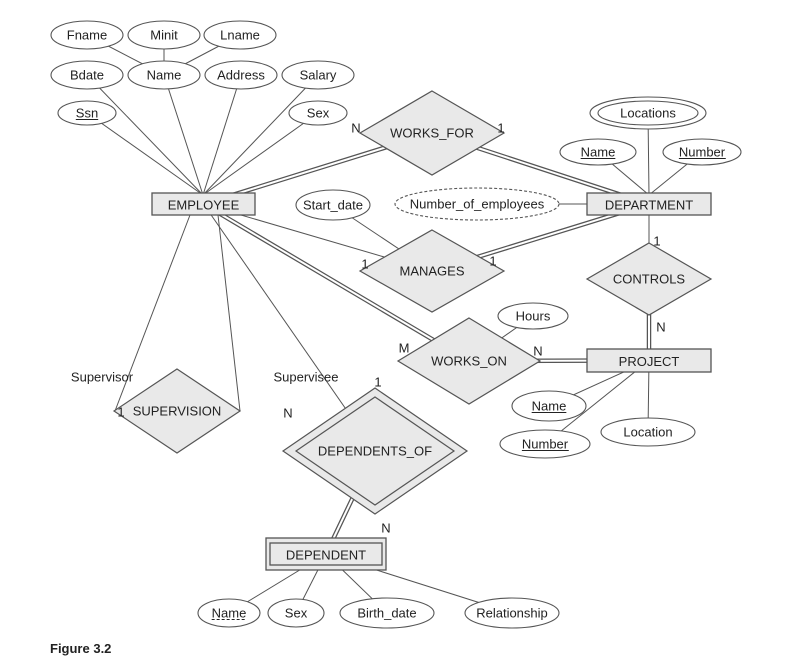  I want to click on attribute-mgr_start_date: Start_date, so click(333, 205).